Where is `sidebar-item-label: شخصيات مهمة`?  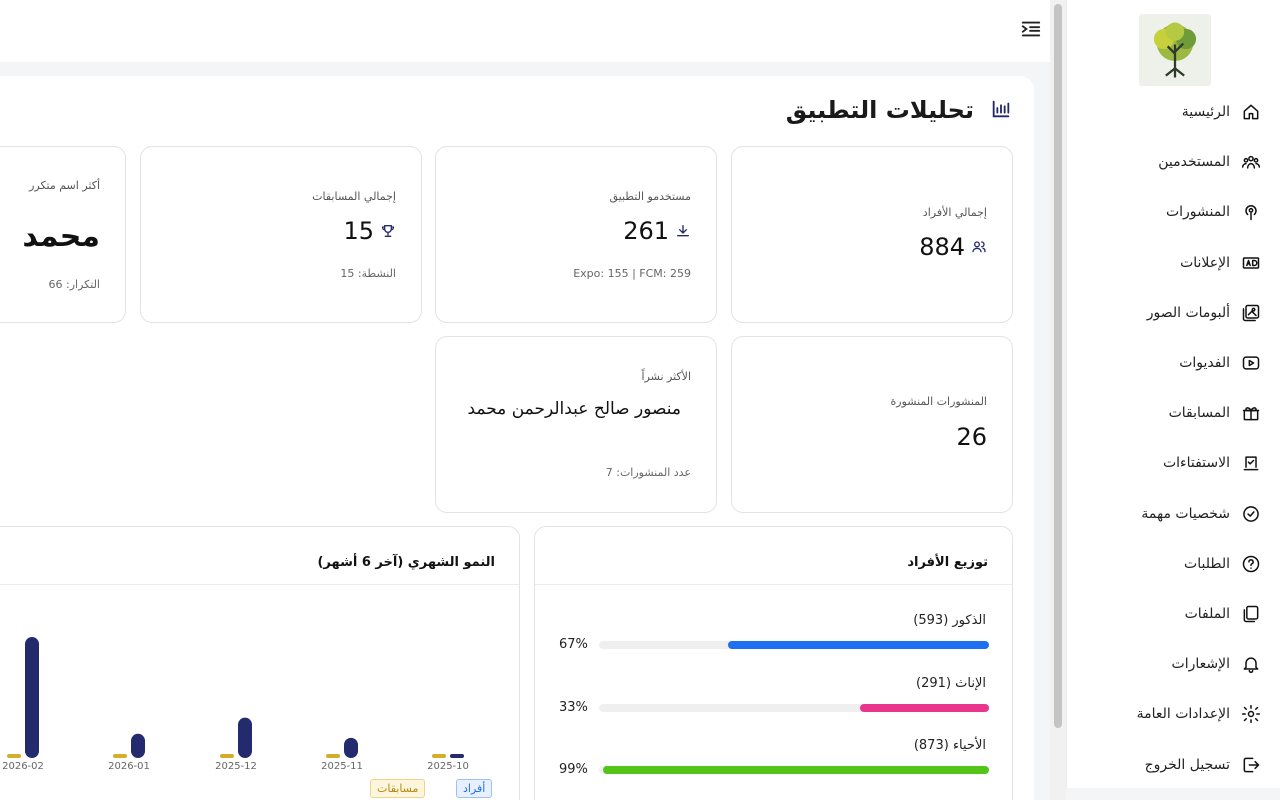 sidebar-item-label: شخصيات مهمة is located at coordinates (1185, 513).